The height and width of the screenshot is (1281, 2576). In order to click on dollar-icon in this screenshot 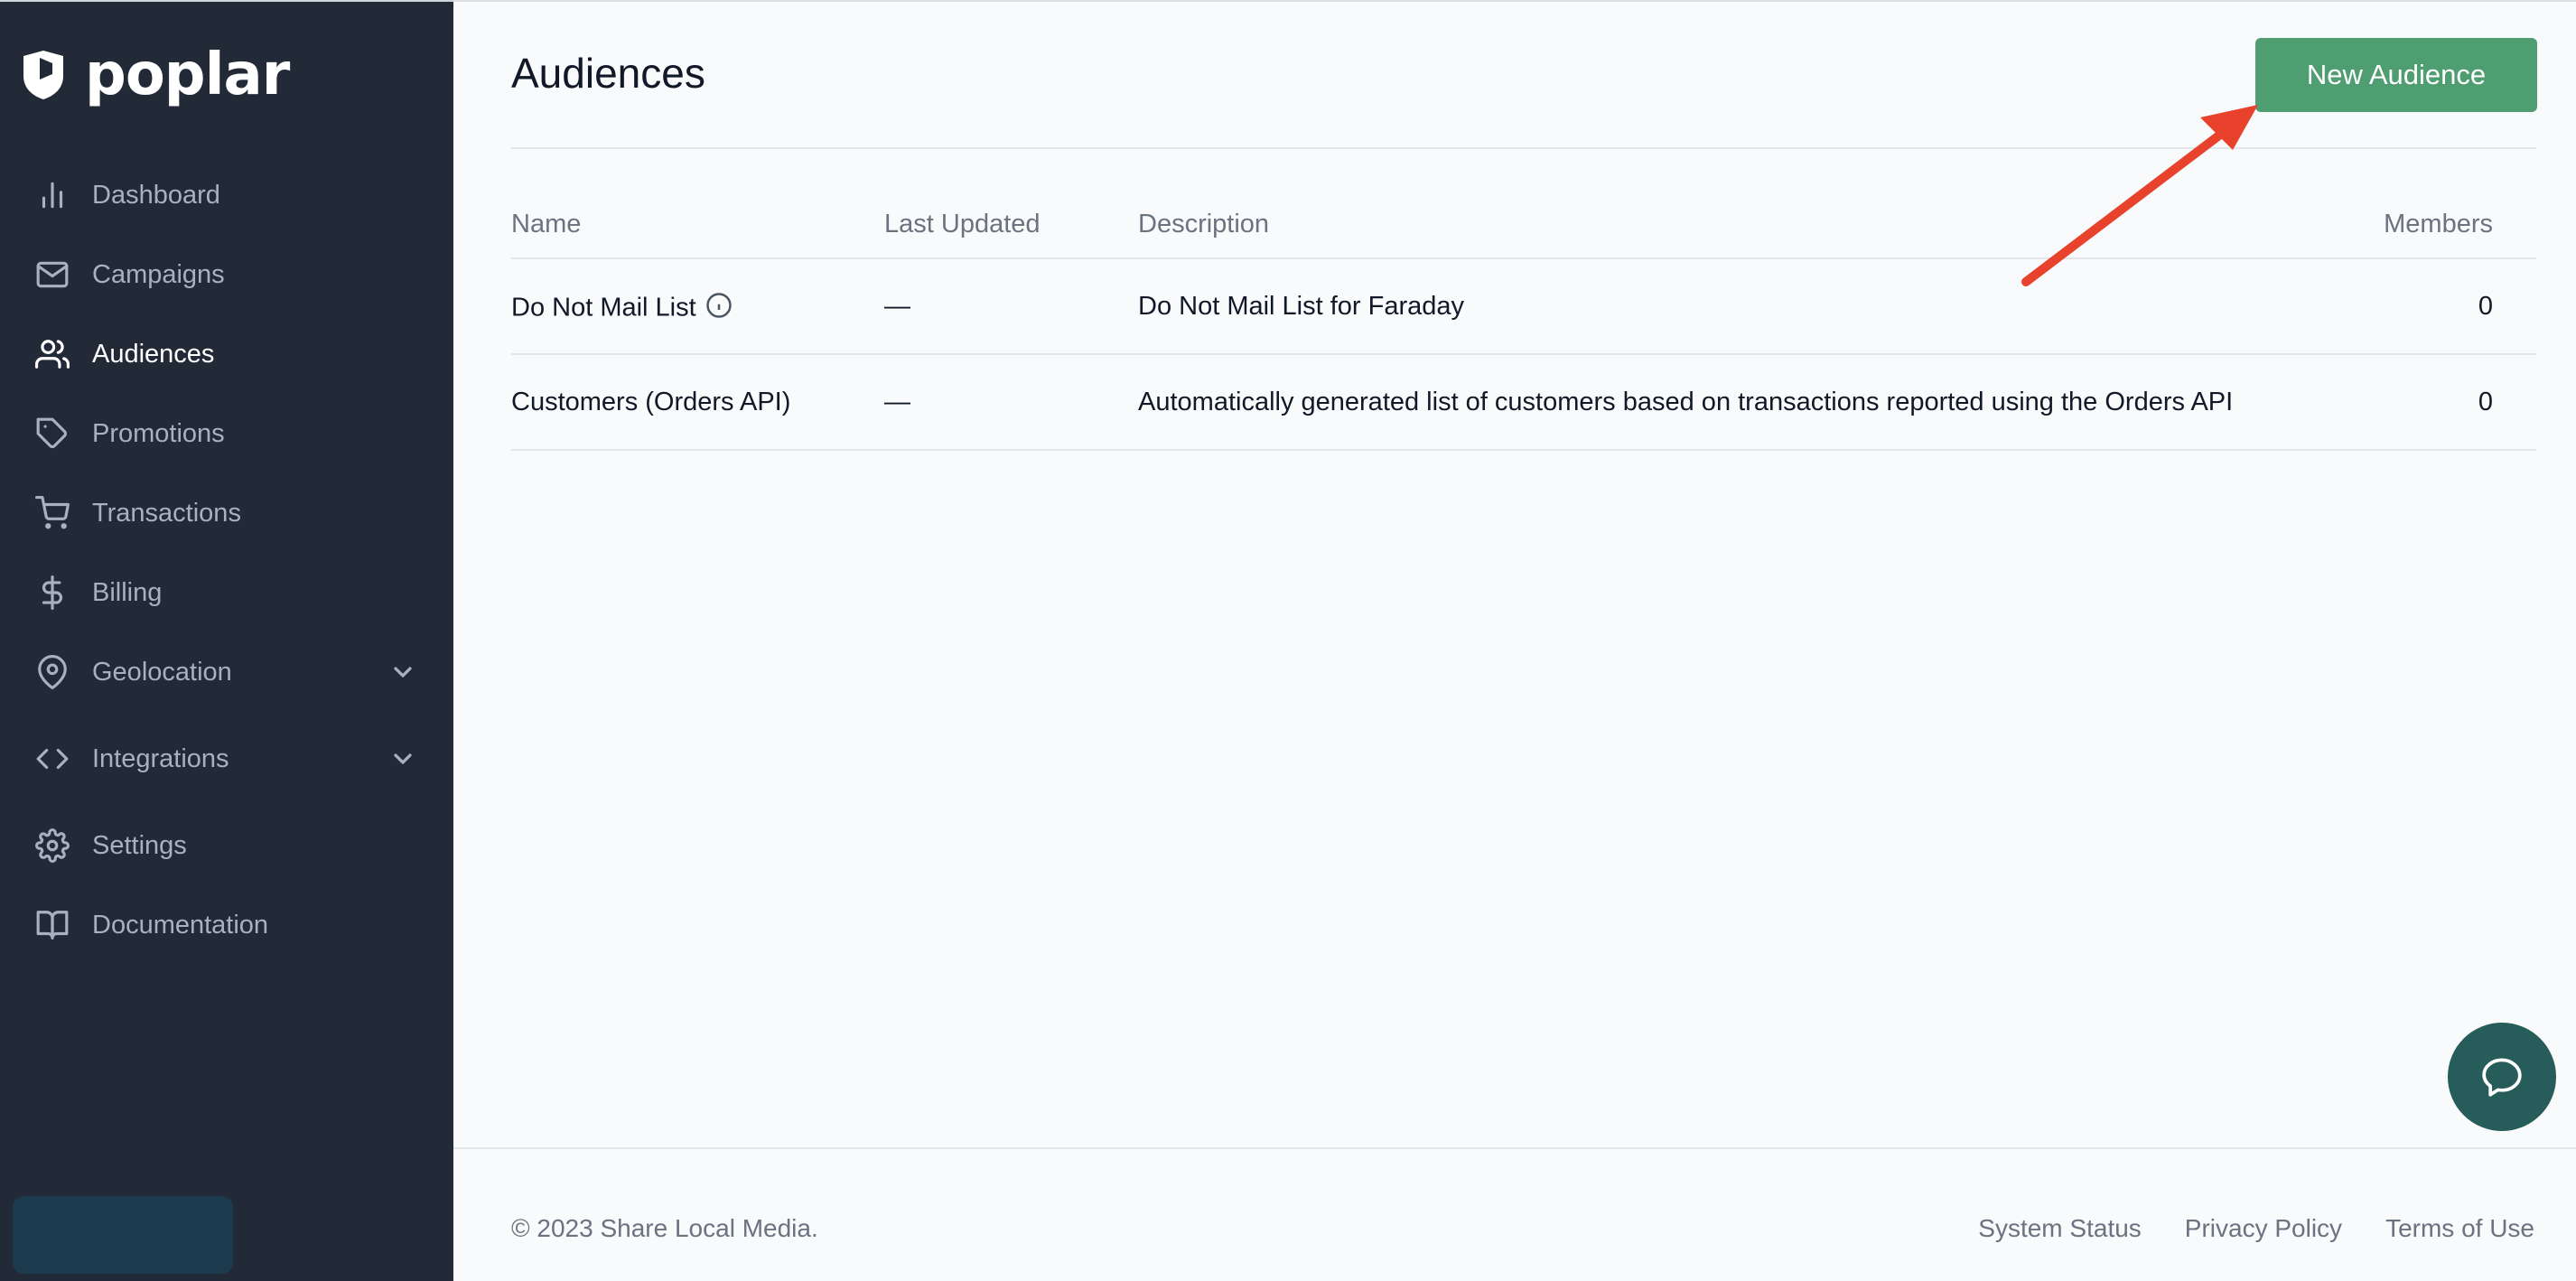, I will do `click(52, 593)`.